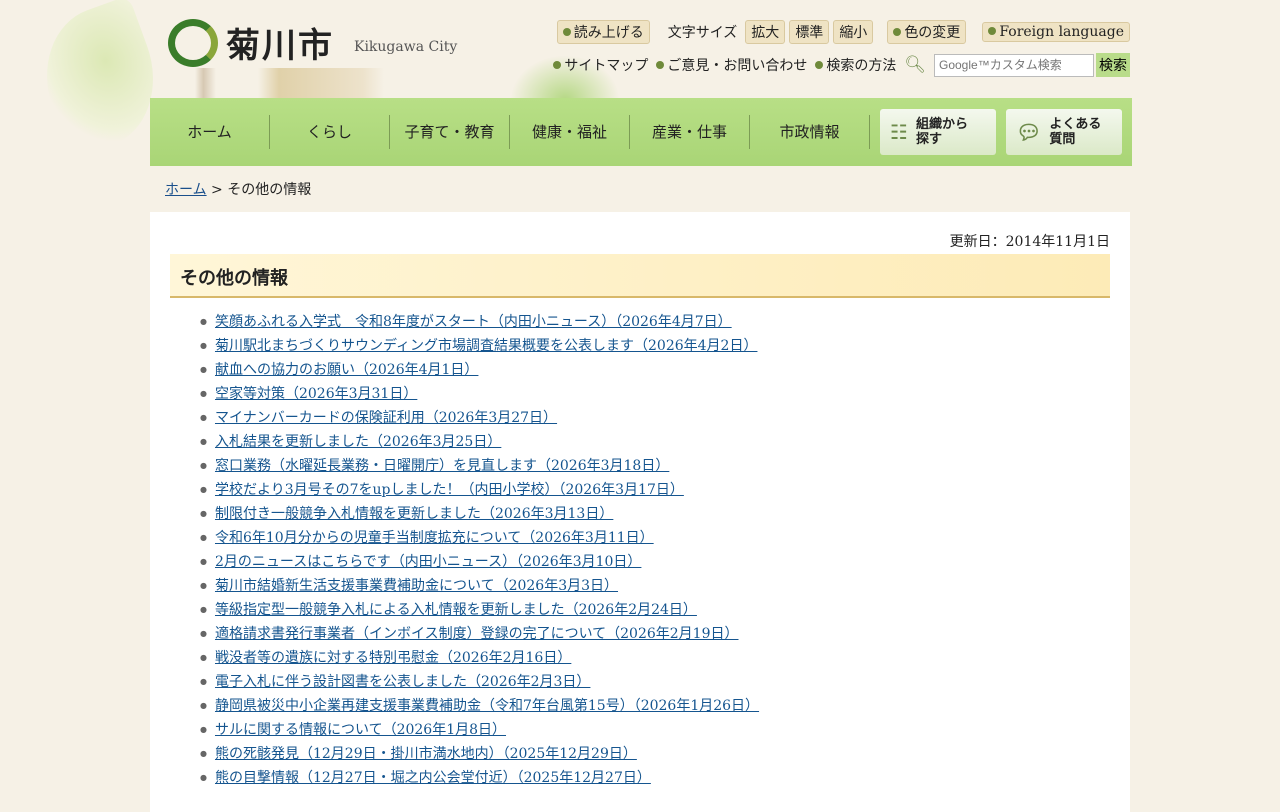  I want to click on info-link: 献血への協力のお願い（2026年4月1日）, so click(346, 370).